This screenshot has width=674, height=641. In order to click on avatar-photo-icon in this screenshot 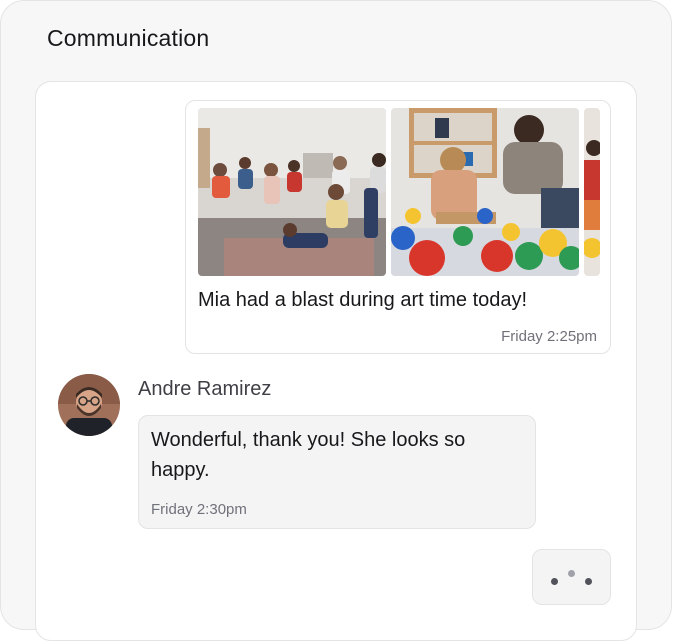, I will do `click(89, 405)`.